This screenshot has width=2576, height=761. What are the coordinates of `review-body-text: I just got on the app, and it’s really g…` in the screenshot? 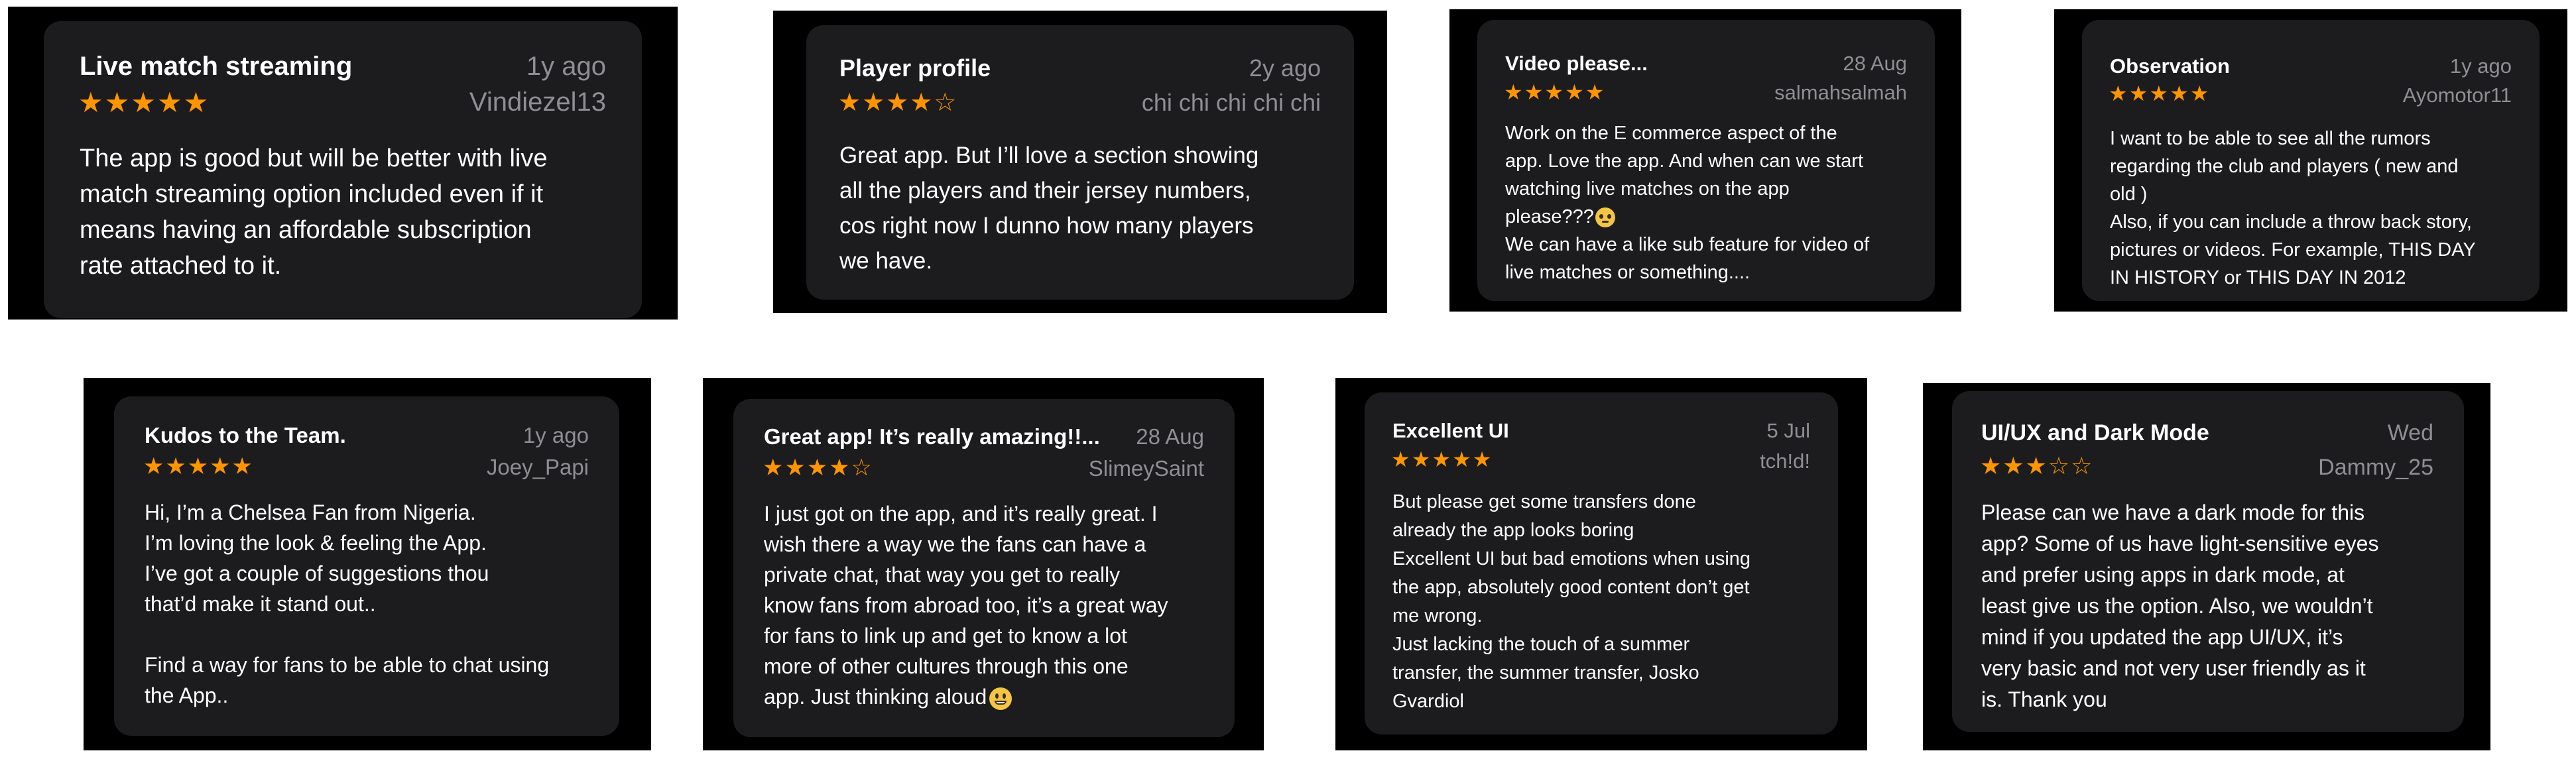 It's located at (966, 605).